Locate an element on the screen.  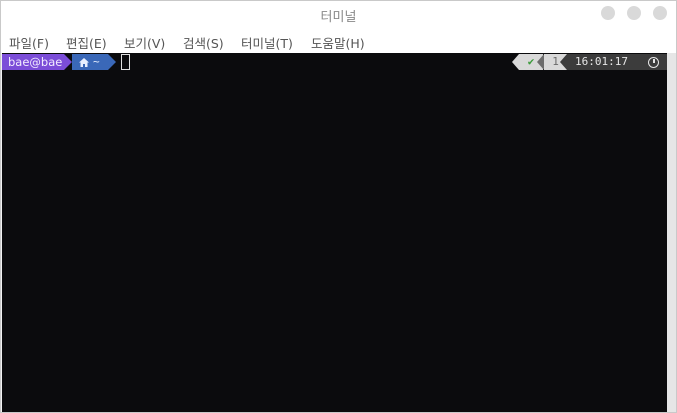
window-title: 터미널 is located at coordinates (338, 17).